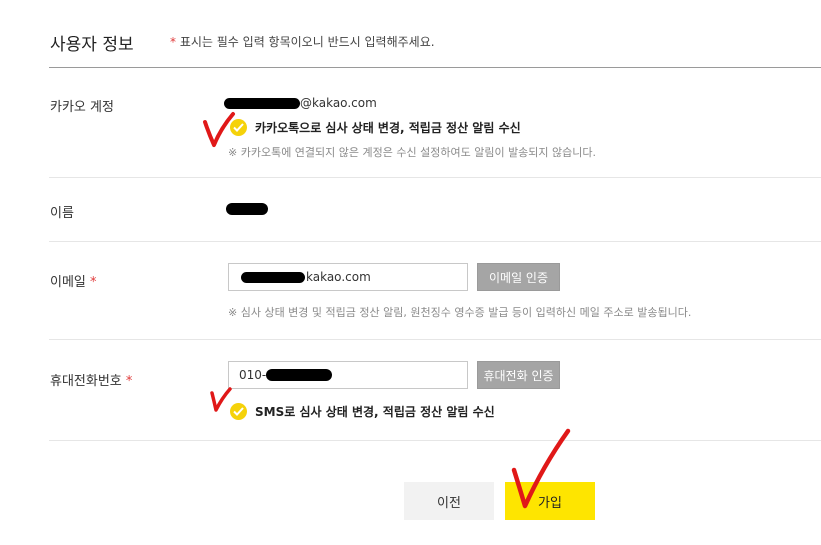 This screenshot has height=545, width=821. I want to click on phone-label-text: 휴대전화번호, so click(86, 381).